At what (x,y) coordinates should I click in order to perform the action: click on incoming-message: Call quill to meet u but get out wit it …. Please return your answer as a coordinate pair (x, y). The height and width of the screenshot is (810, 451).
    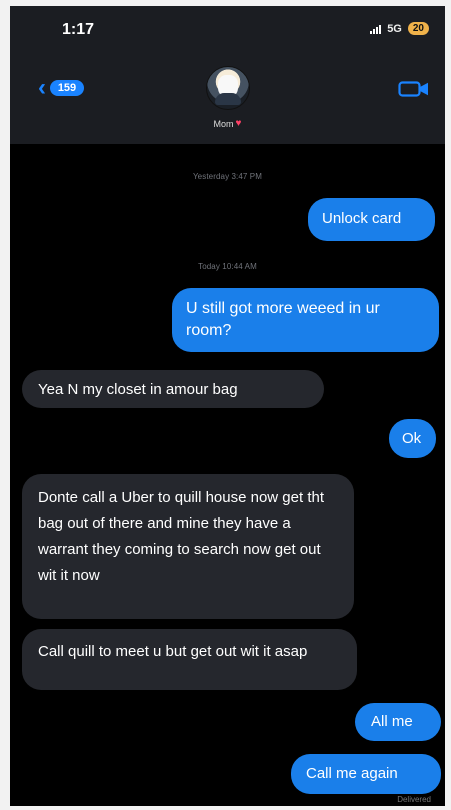
    Looking at the image, I should click on (189, 659).